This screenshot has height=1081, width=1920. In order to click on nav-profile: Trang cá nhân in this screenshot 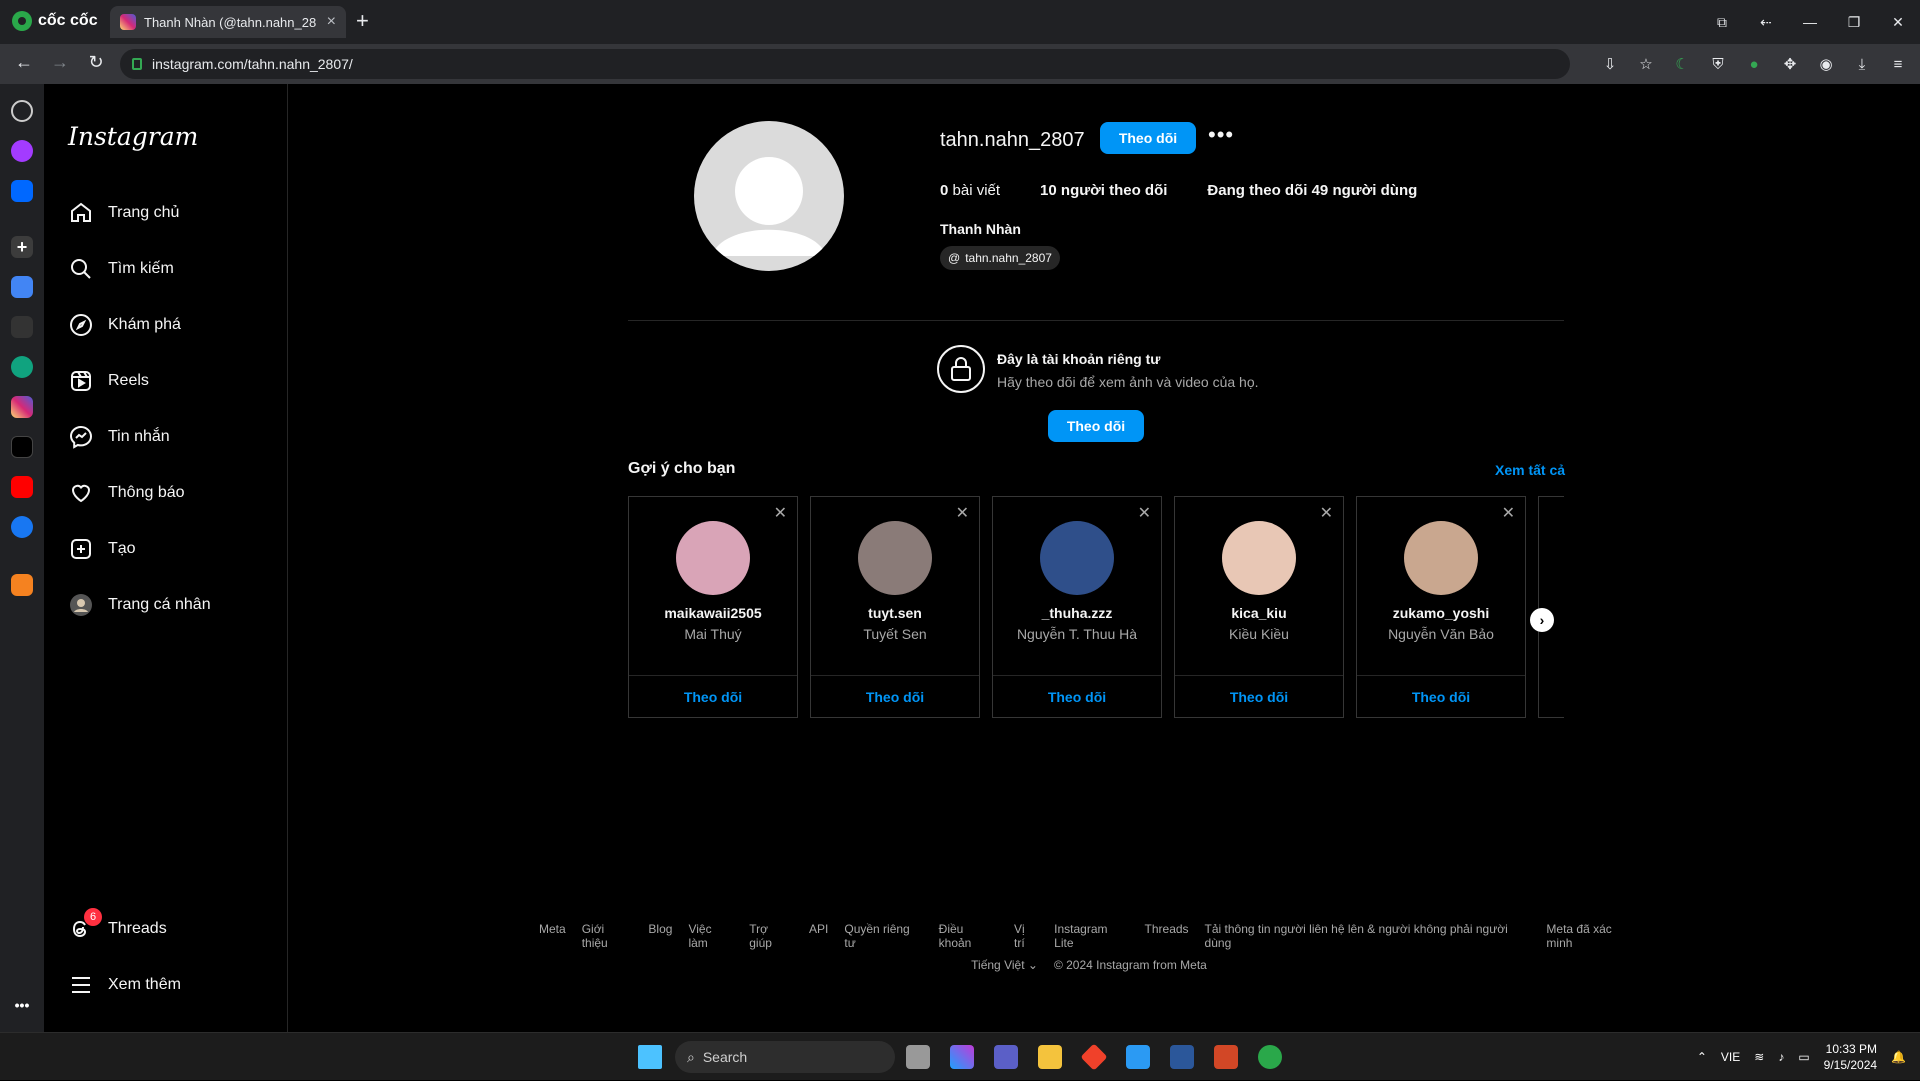, I will do `click(173, 605)`.